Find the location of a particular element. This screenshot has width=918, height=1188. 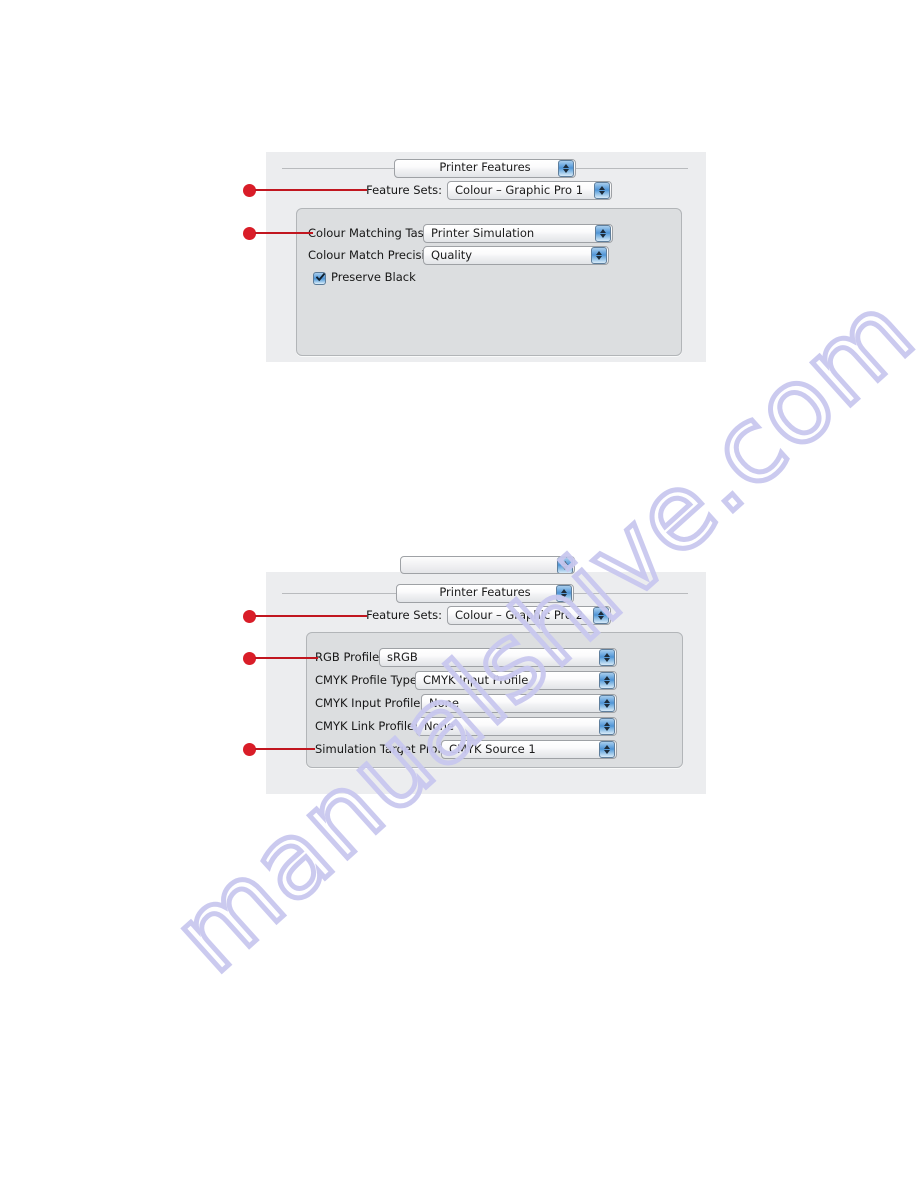

colour-matching-task-row: Colour Matching Task: Printer Simulation is located at coordinates (460, 233).